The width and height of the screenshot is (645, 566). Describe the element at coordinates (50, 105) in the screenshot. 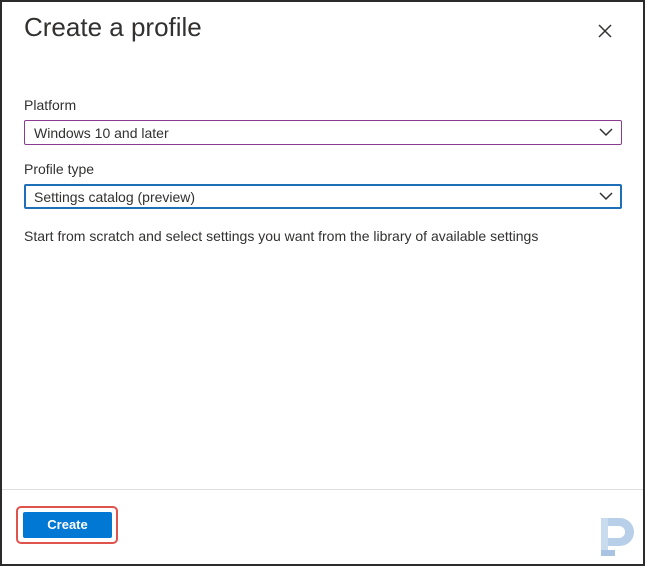

I see `platform-label: Platform` at that location.